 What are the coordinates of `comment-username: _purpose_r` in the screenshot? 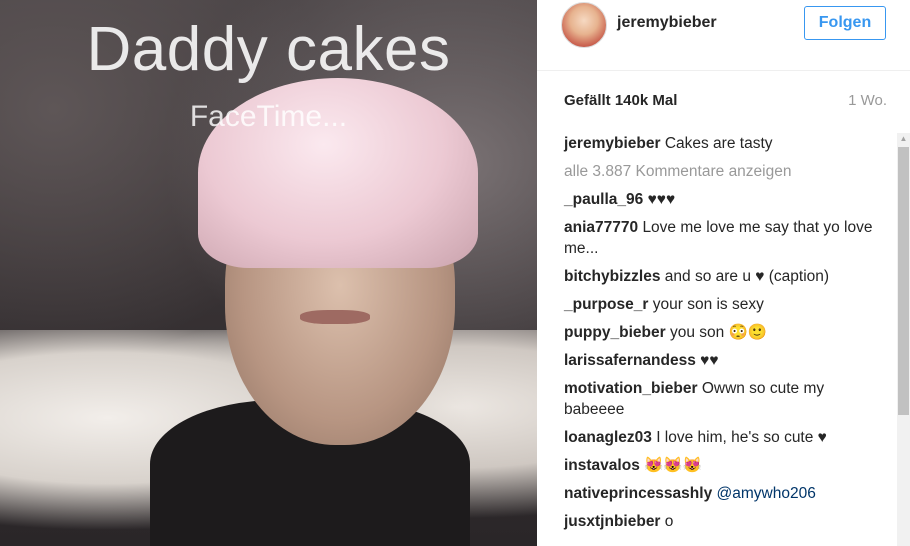 It's located at (606, 304).